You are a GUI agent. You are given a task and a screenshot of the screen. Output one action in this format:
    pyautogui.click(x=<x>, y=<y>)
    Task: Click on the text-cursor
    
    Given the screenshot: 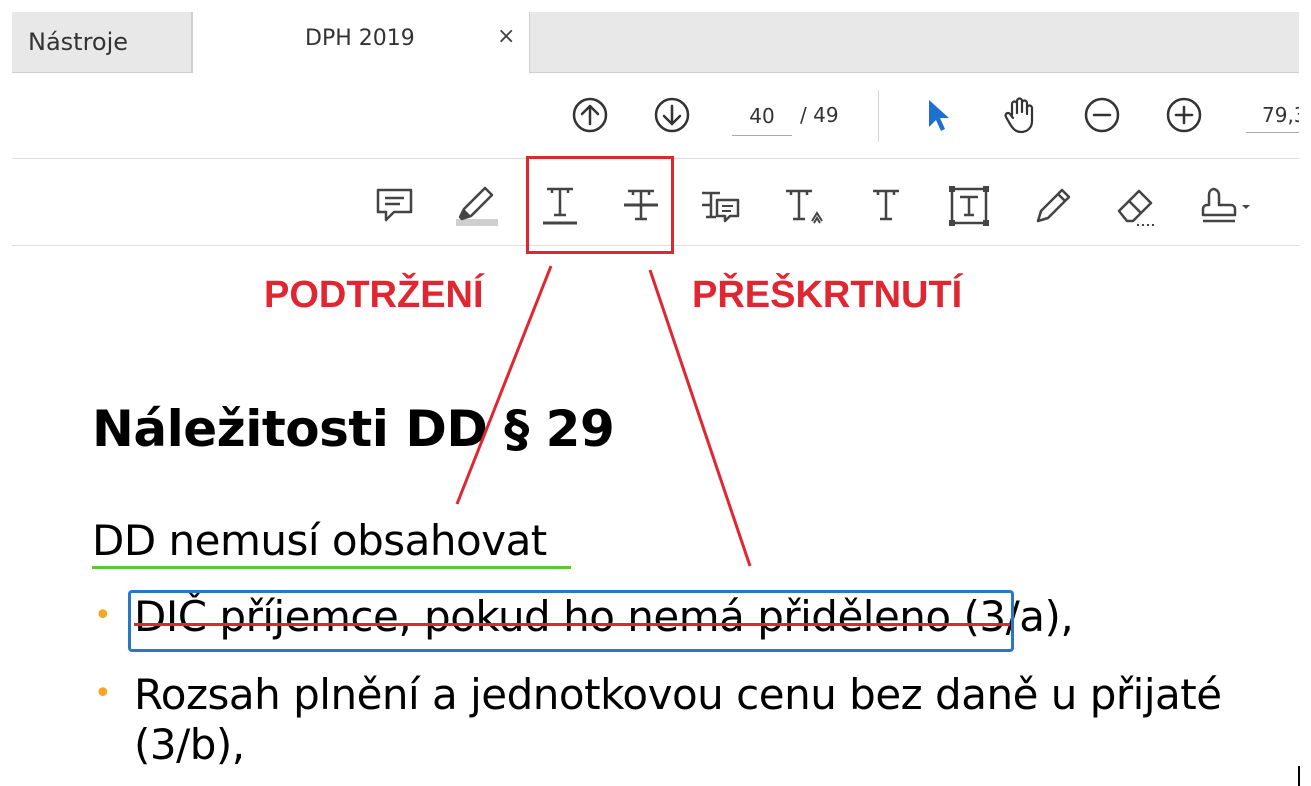 What is the action you would take?
    pyautogui.click(x=1299, y=776)
    